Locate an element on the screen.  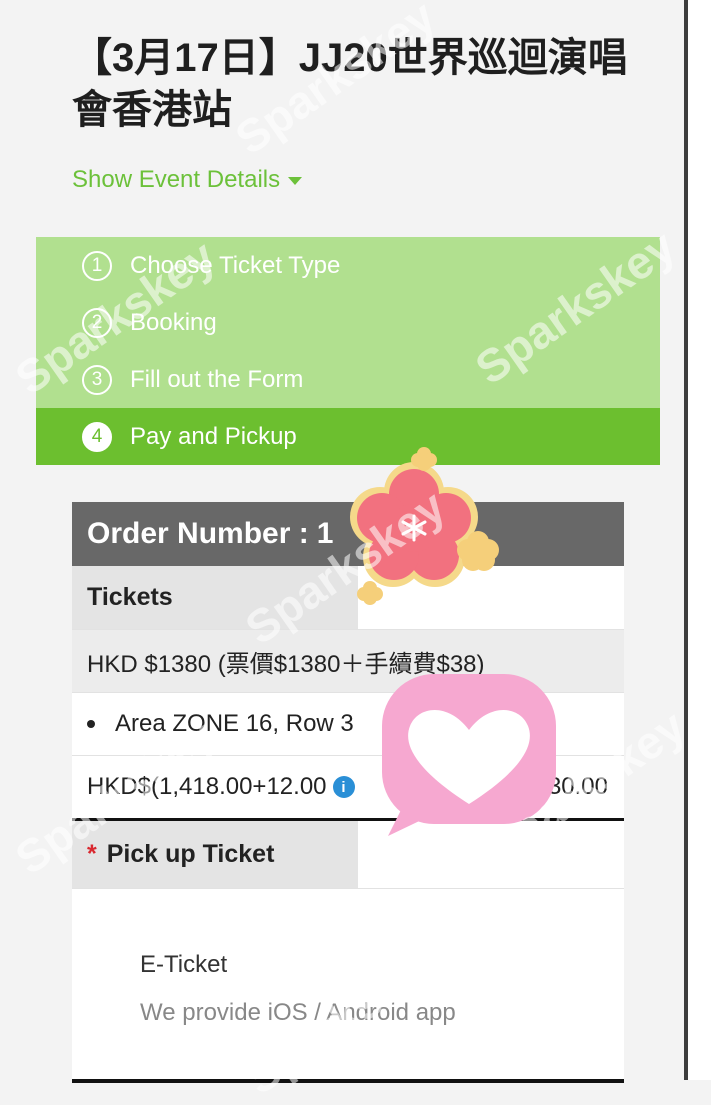
tickets-section-label: Tickets is located at coordinates (215, 597).